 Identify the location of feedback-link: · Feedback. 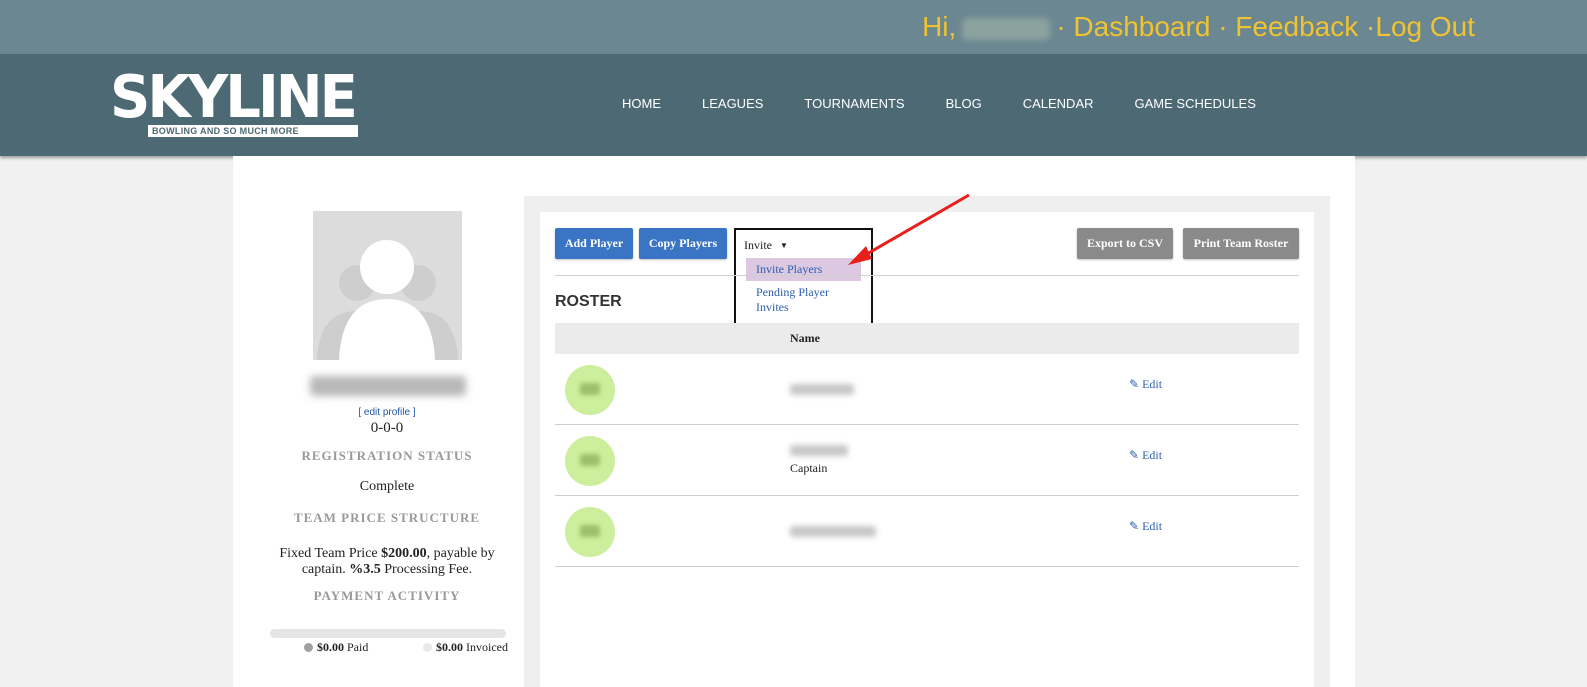
(1292, 26).